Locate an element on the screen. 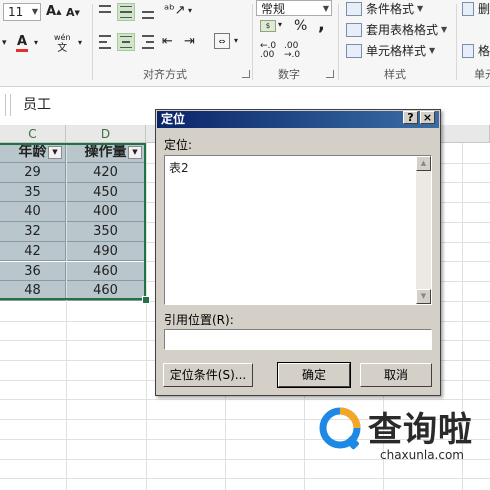 This screenshot has height=490, width=490. delete-cells-button: 删 is located at coordinates (476, 8).